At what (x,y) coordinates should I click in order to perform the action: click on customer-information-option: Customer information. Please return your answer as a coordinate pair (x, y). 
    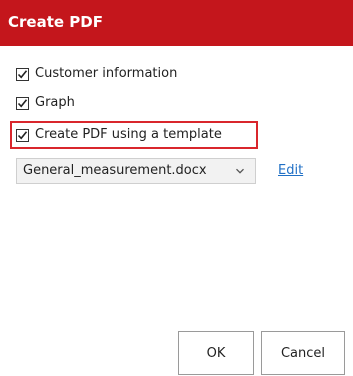
    Looking at the image, I should click on (96, 74).